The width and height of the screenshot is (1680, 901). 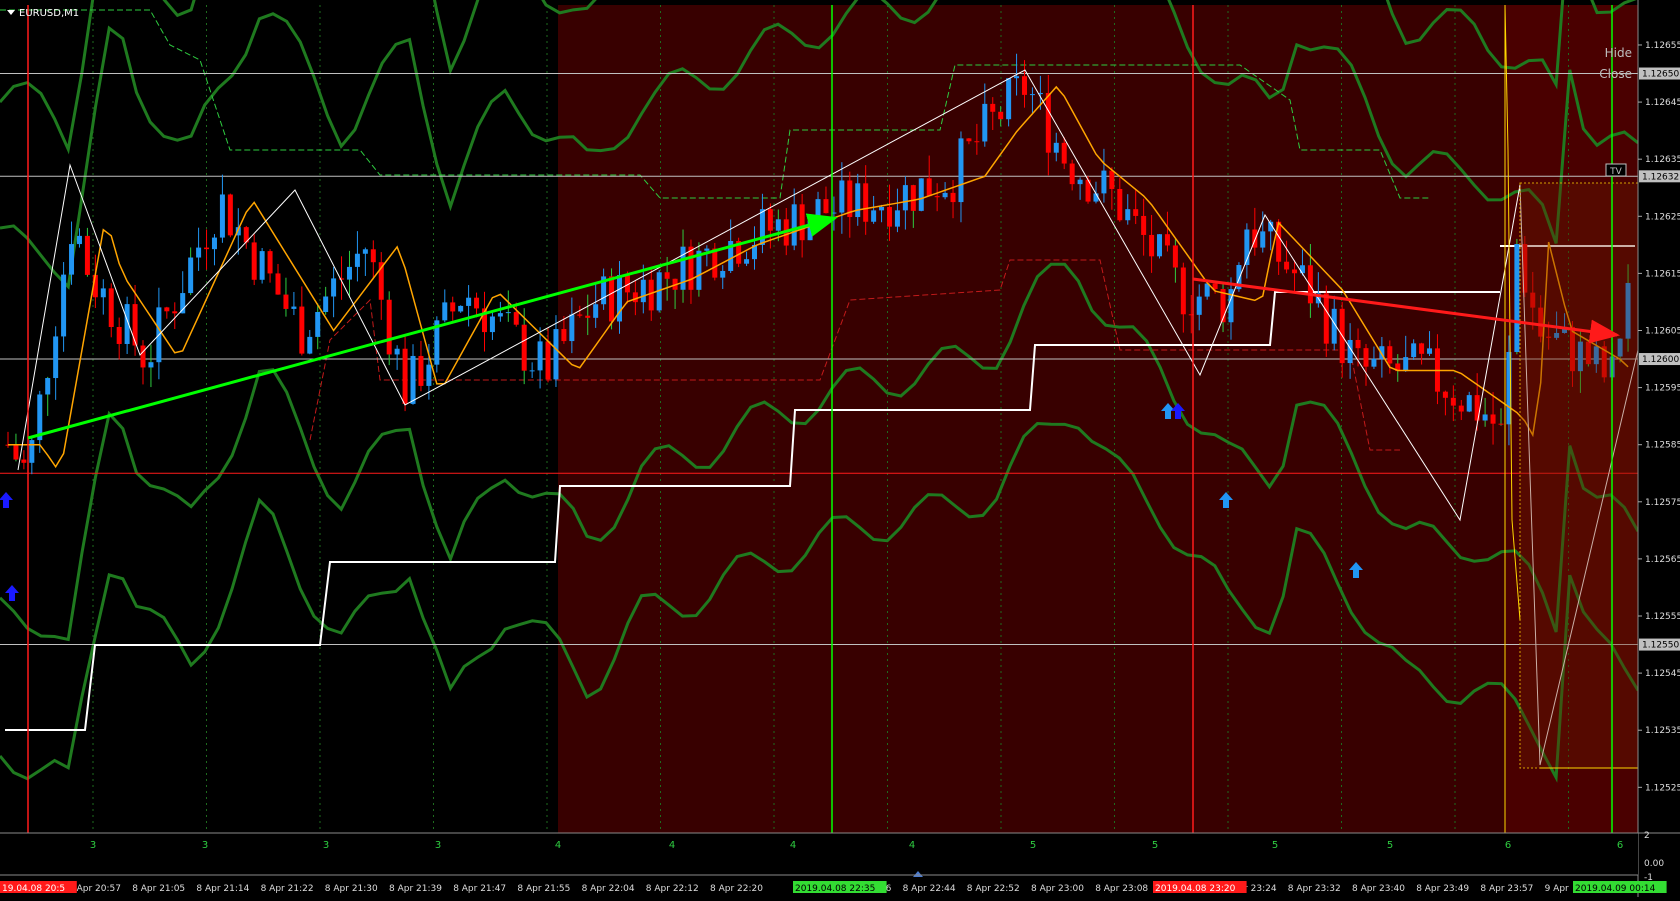 What do you see at coordinates (205, 845) in the screenshot?
I see `sub-count-label: 3` at bounding box center [205, 845].